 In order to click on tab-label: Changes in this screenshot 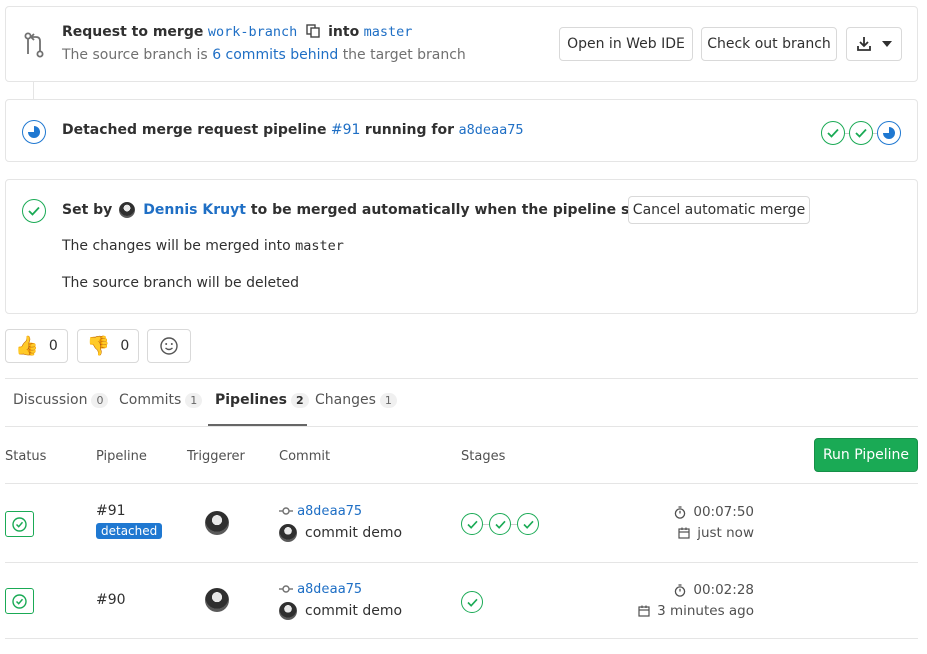, I will do `click(345, 400)`.